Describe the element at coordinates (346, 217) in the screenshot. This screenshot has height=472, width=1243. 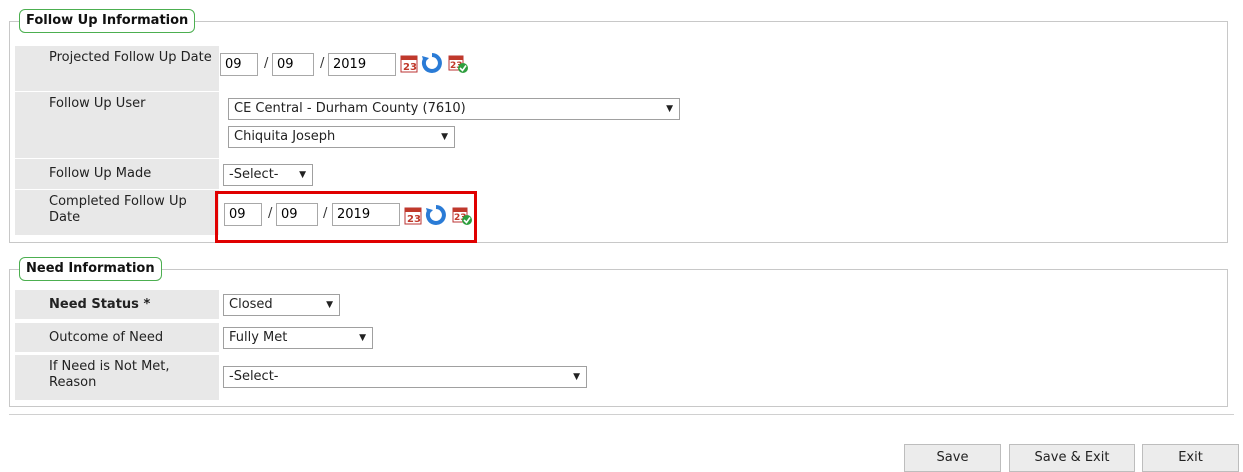
I see `highlight-box` at that location.